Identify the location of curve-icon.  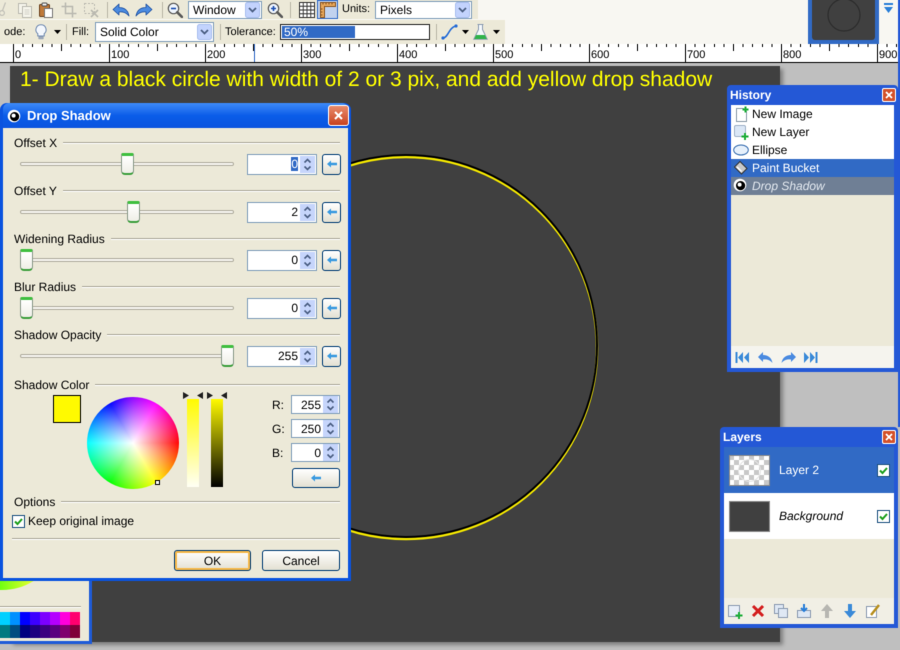
(449, 32).